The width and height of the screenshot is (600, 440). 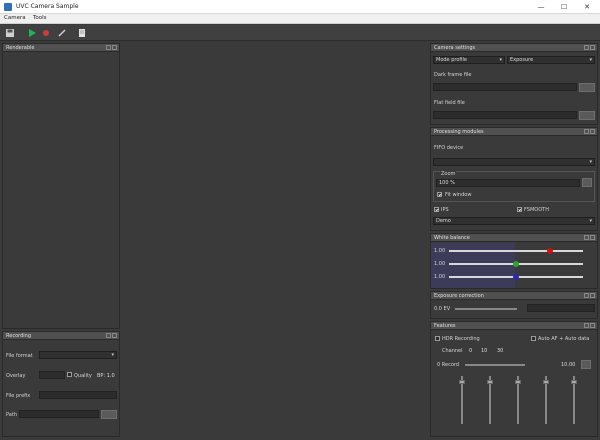 What do you see at coordinates (561, 308) in the screenshot?
I see `exposure-input` at bounding box center [561, 308].